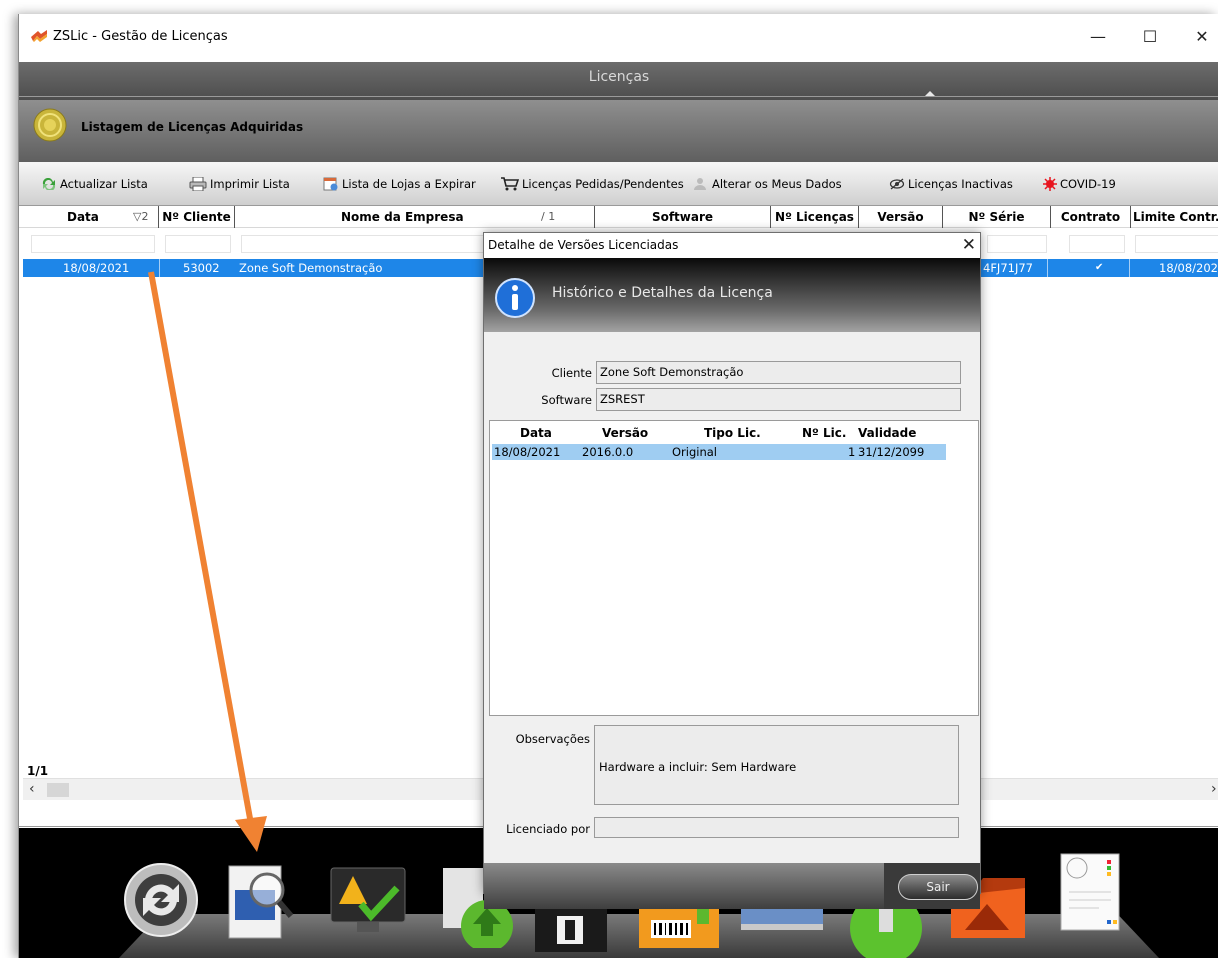 This screenshot has height=958, width=1218. Describe the element at coordinates (96, 268) in the screenshot. I see `cell-data: 18/08/2021` at that location.